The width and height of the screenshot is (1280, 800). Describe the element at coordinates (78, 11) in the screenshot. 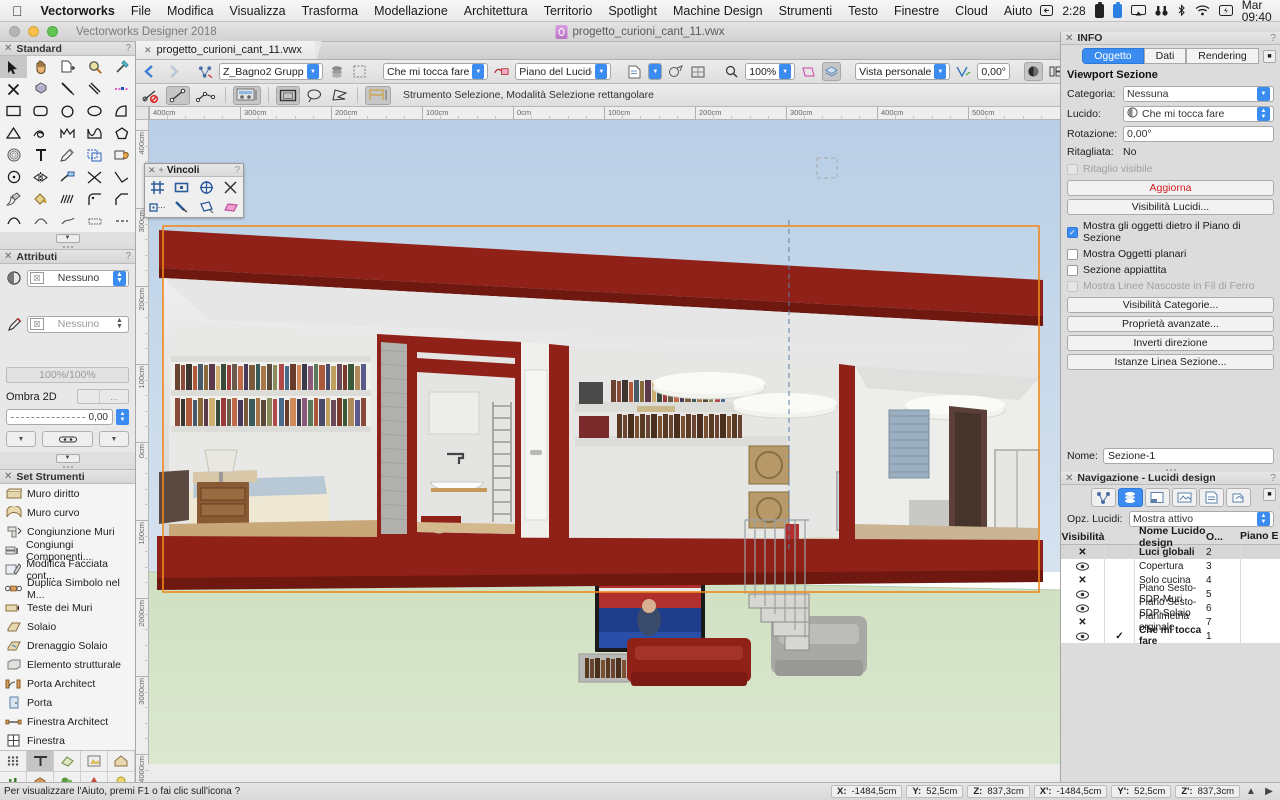

I see `menu-vectorworks: Vectorworks` at that location.